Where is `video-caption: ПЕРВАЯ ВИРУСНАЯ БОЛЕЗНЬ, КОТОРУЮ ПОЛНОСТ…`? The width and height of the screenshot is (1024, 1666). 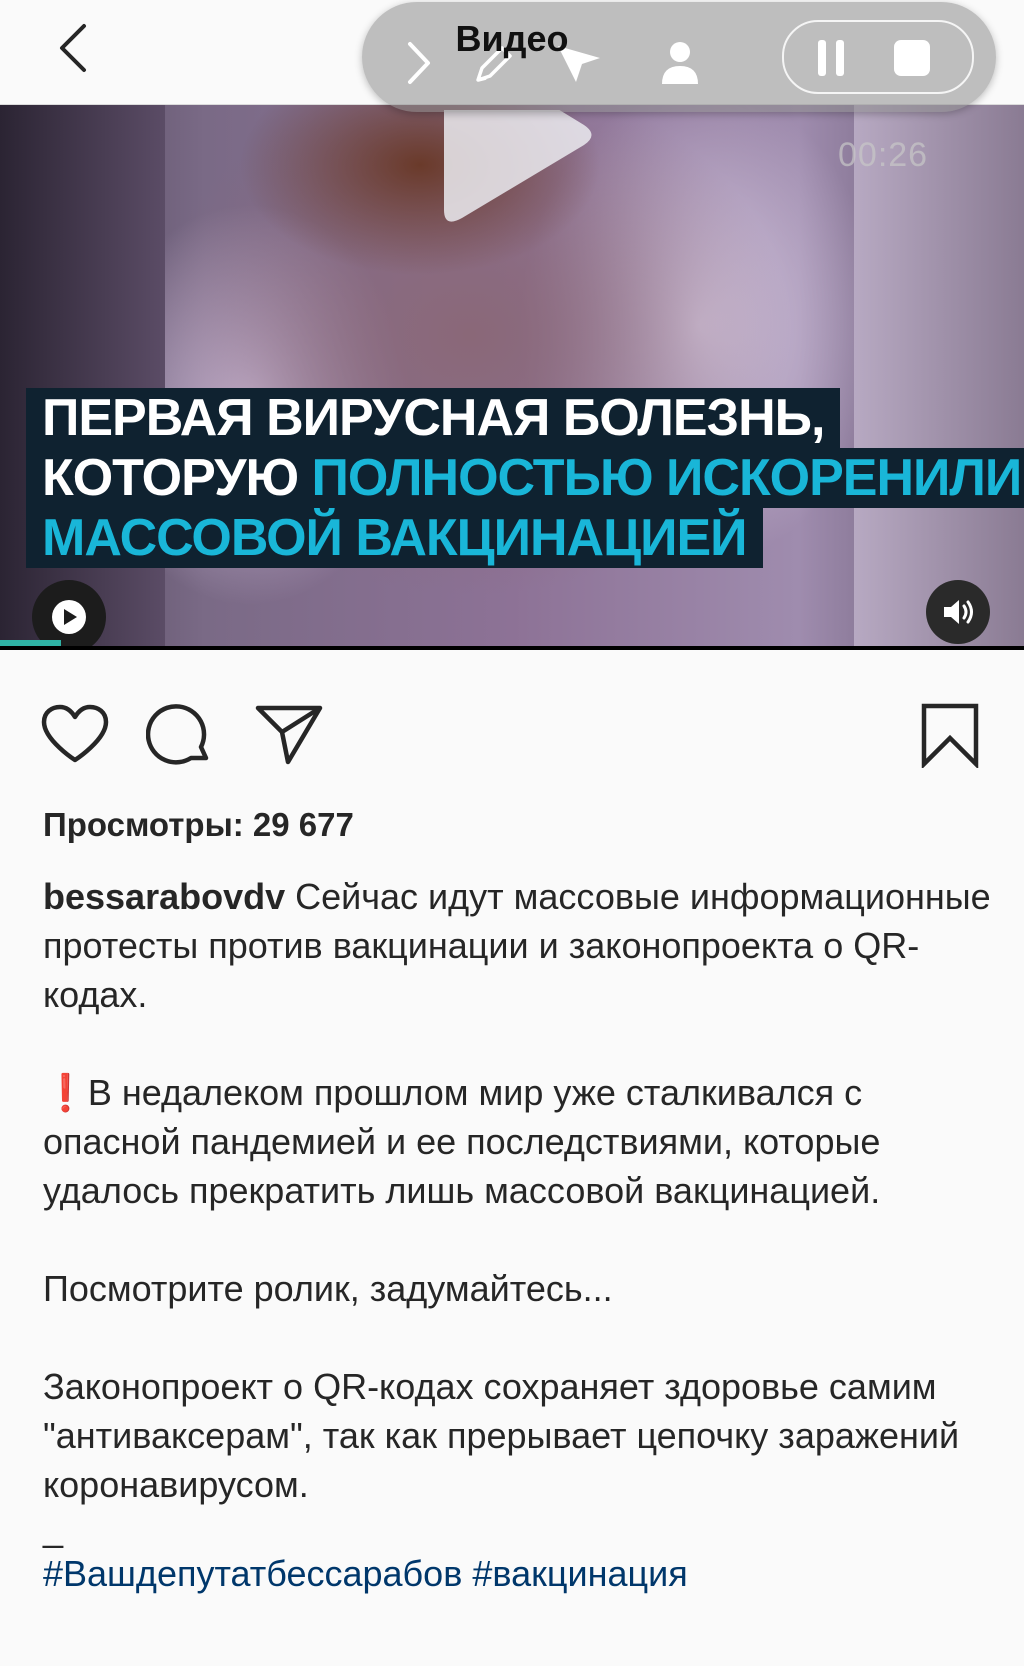
video-caption: ПЕРВАЯ ВИРУСНАЯ БОЛЕЗНЬ, КОТОРУЮ ПОЛНОСТ… is located at coordinates (525, 478).